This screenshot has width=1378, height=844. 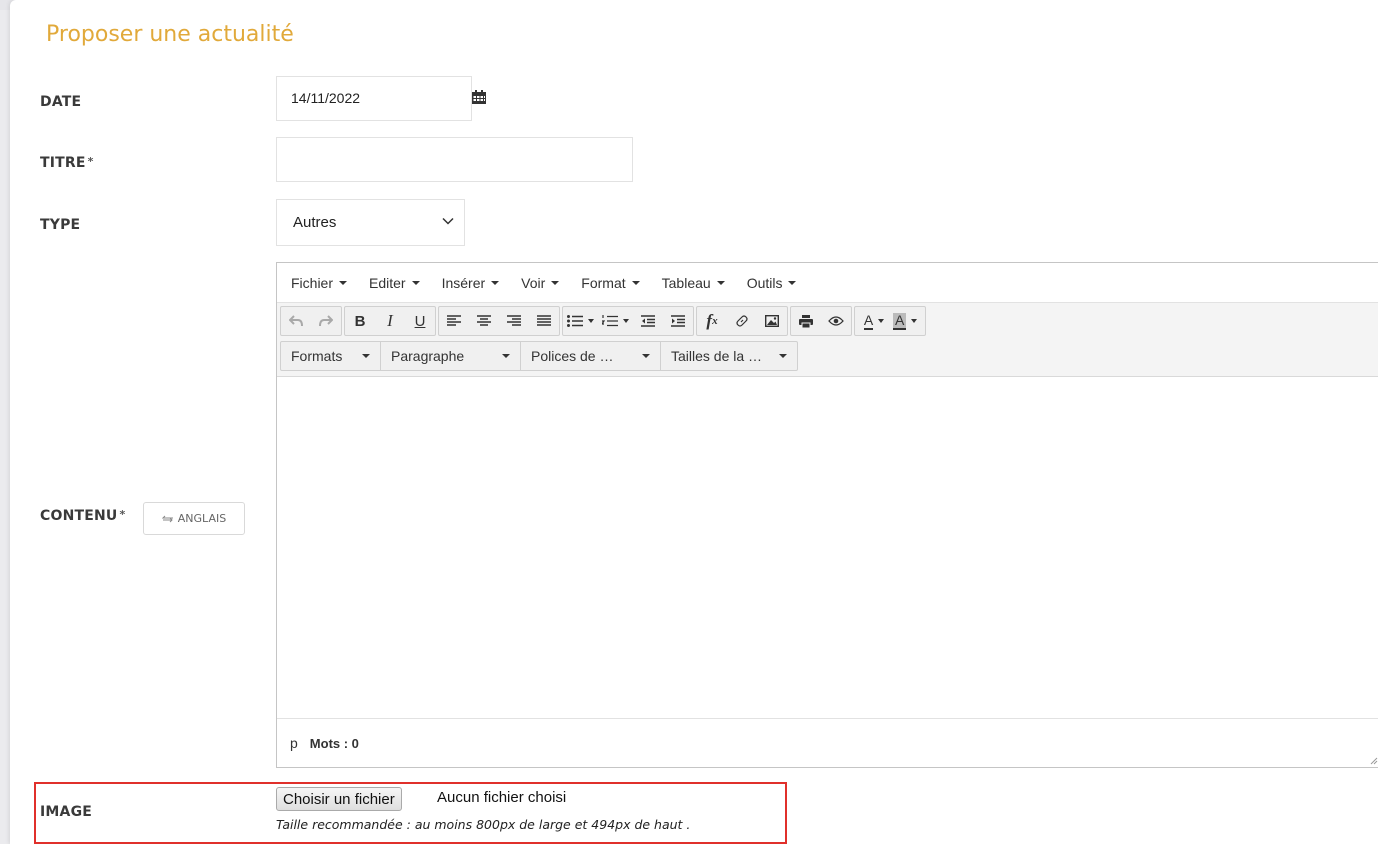 I want to click on underline-icon: U, so click(x=420, y=321).